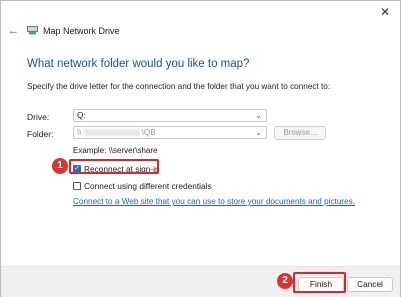 The height and width of the screenshot is (297, 401). Describe the element at coordinates (111, 133) in the screenshot. I see `redacted-server-name` at that location.